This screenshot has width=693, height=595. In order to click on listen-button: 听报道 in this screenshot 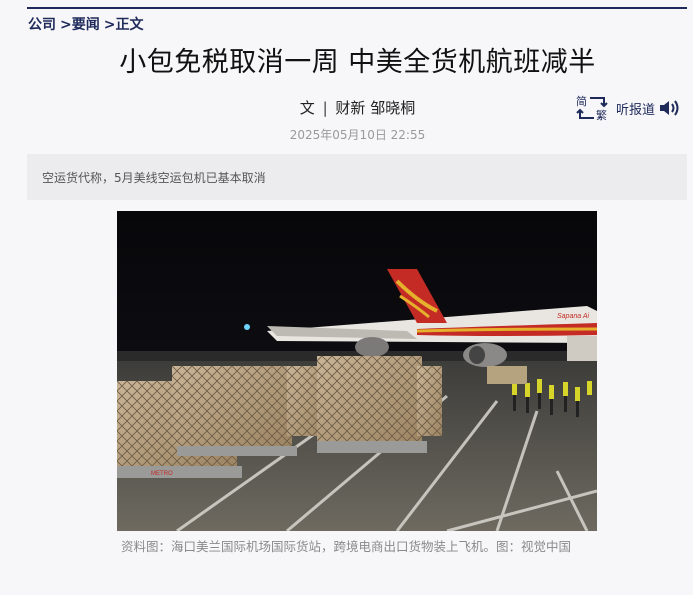, I will do `click(648, 108)`.